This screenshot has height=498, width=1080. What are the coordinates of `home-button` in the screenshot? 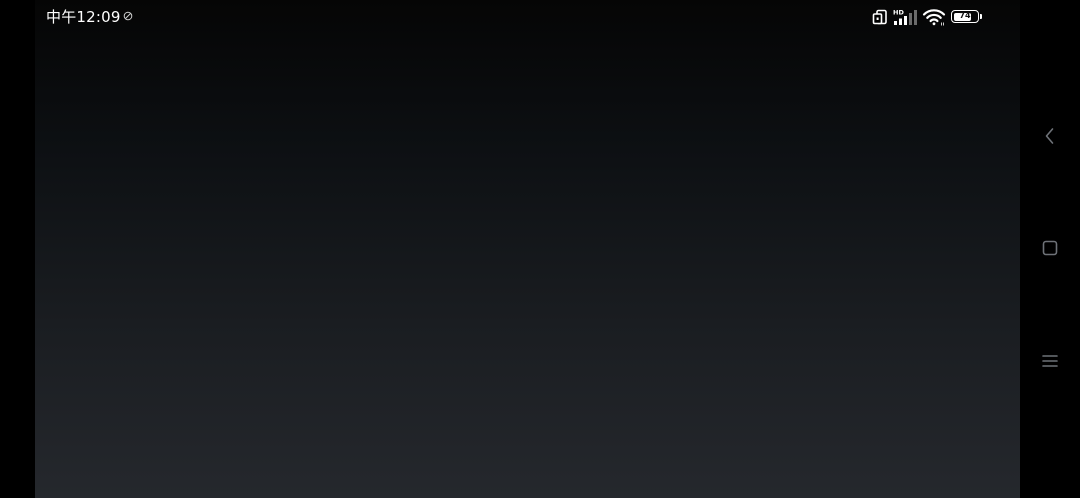 It's located at (1050, 248).